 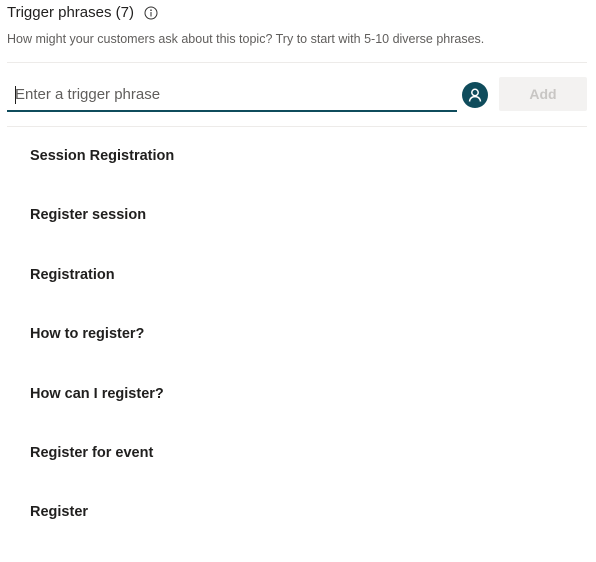 I want to click on trigger-phrase-item: Registration, so click(x=102, y=294).